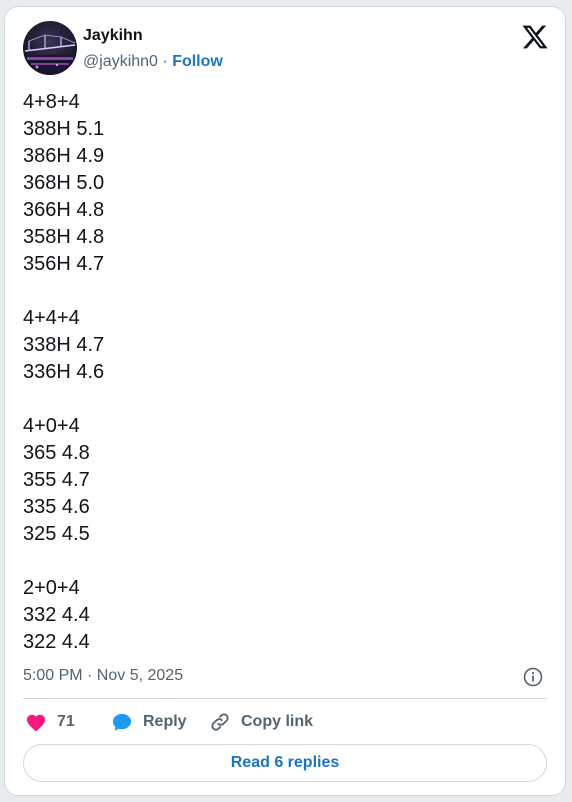  I want to click on tweet-line: 338H 4.7, so click(64, 345).